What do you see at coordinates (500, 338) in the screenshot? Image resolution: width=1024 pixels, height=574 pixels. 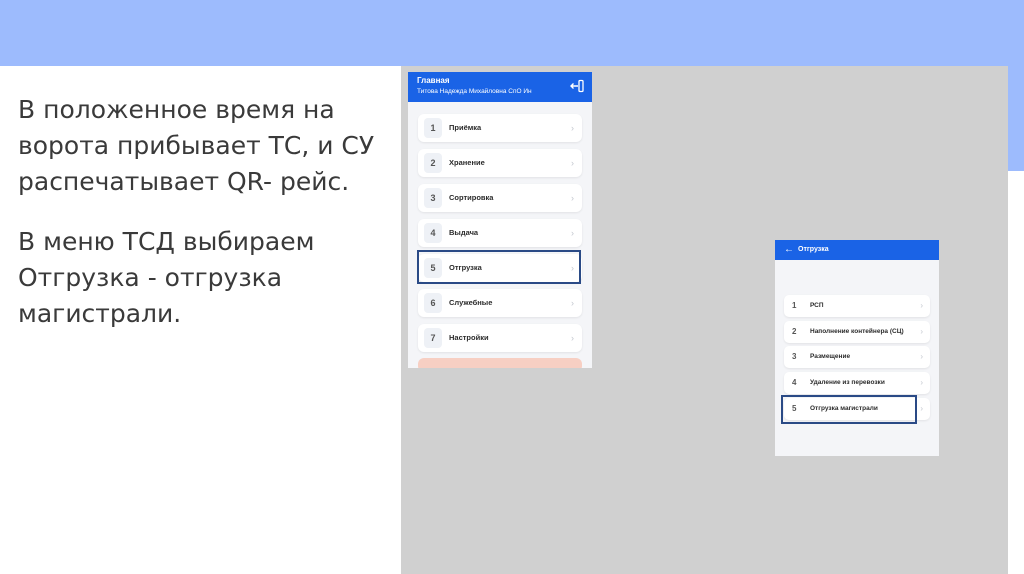 I see `menu-item-nastroyki: 7 Настройки ›` at bounding box center [500, 338].